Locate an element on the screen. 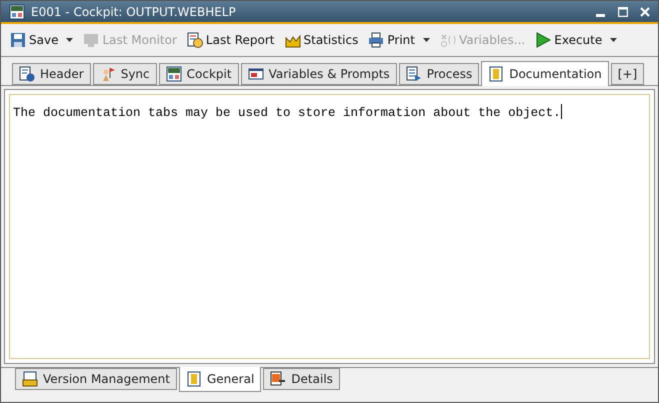 This screenshot has height=403, width=659. toolbar-button: Statistics is located at coordinates (321, 40).